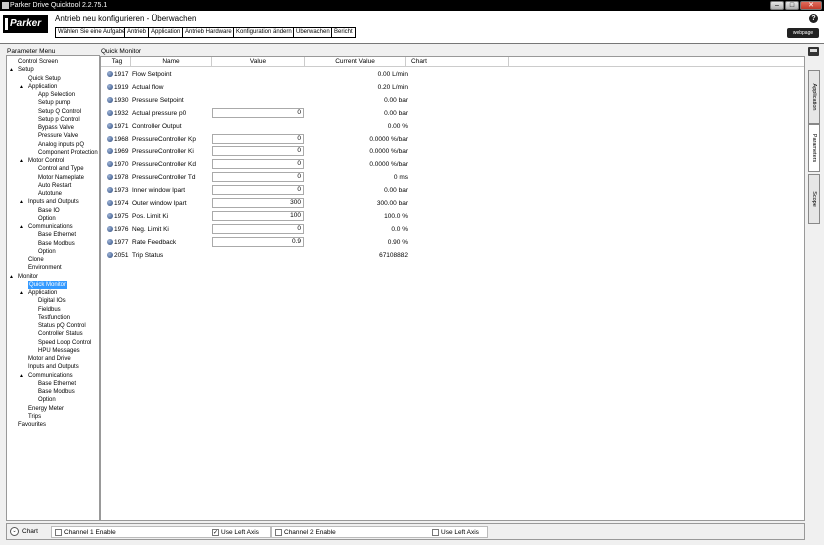  I want to click on tree-item: Energy Meter, so click(46, 409).